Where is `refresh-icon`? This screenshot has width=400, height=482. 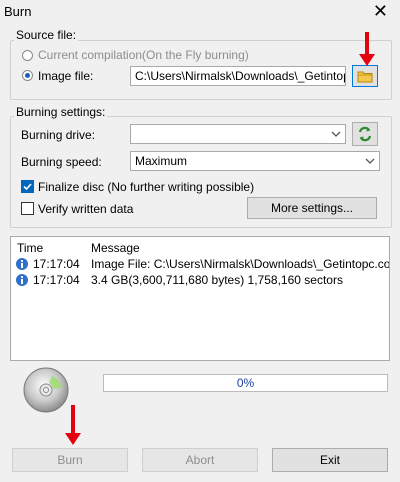
refresh-icon is located at coordinates (365, 136).